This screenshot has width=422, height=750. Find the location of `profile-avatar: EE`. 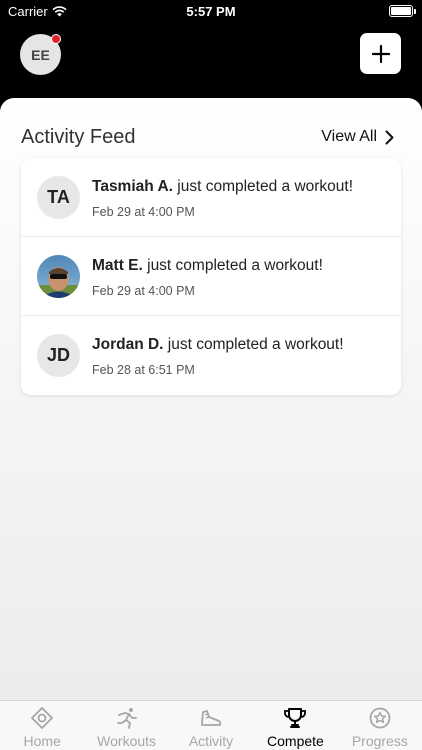

profile-avatar: EE is located at coordinates (40, 54).